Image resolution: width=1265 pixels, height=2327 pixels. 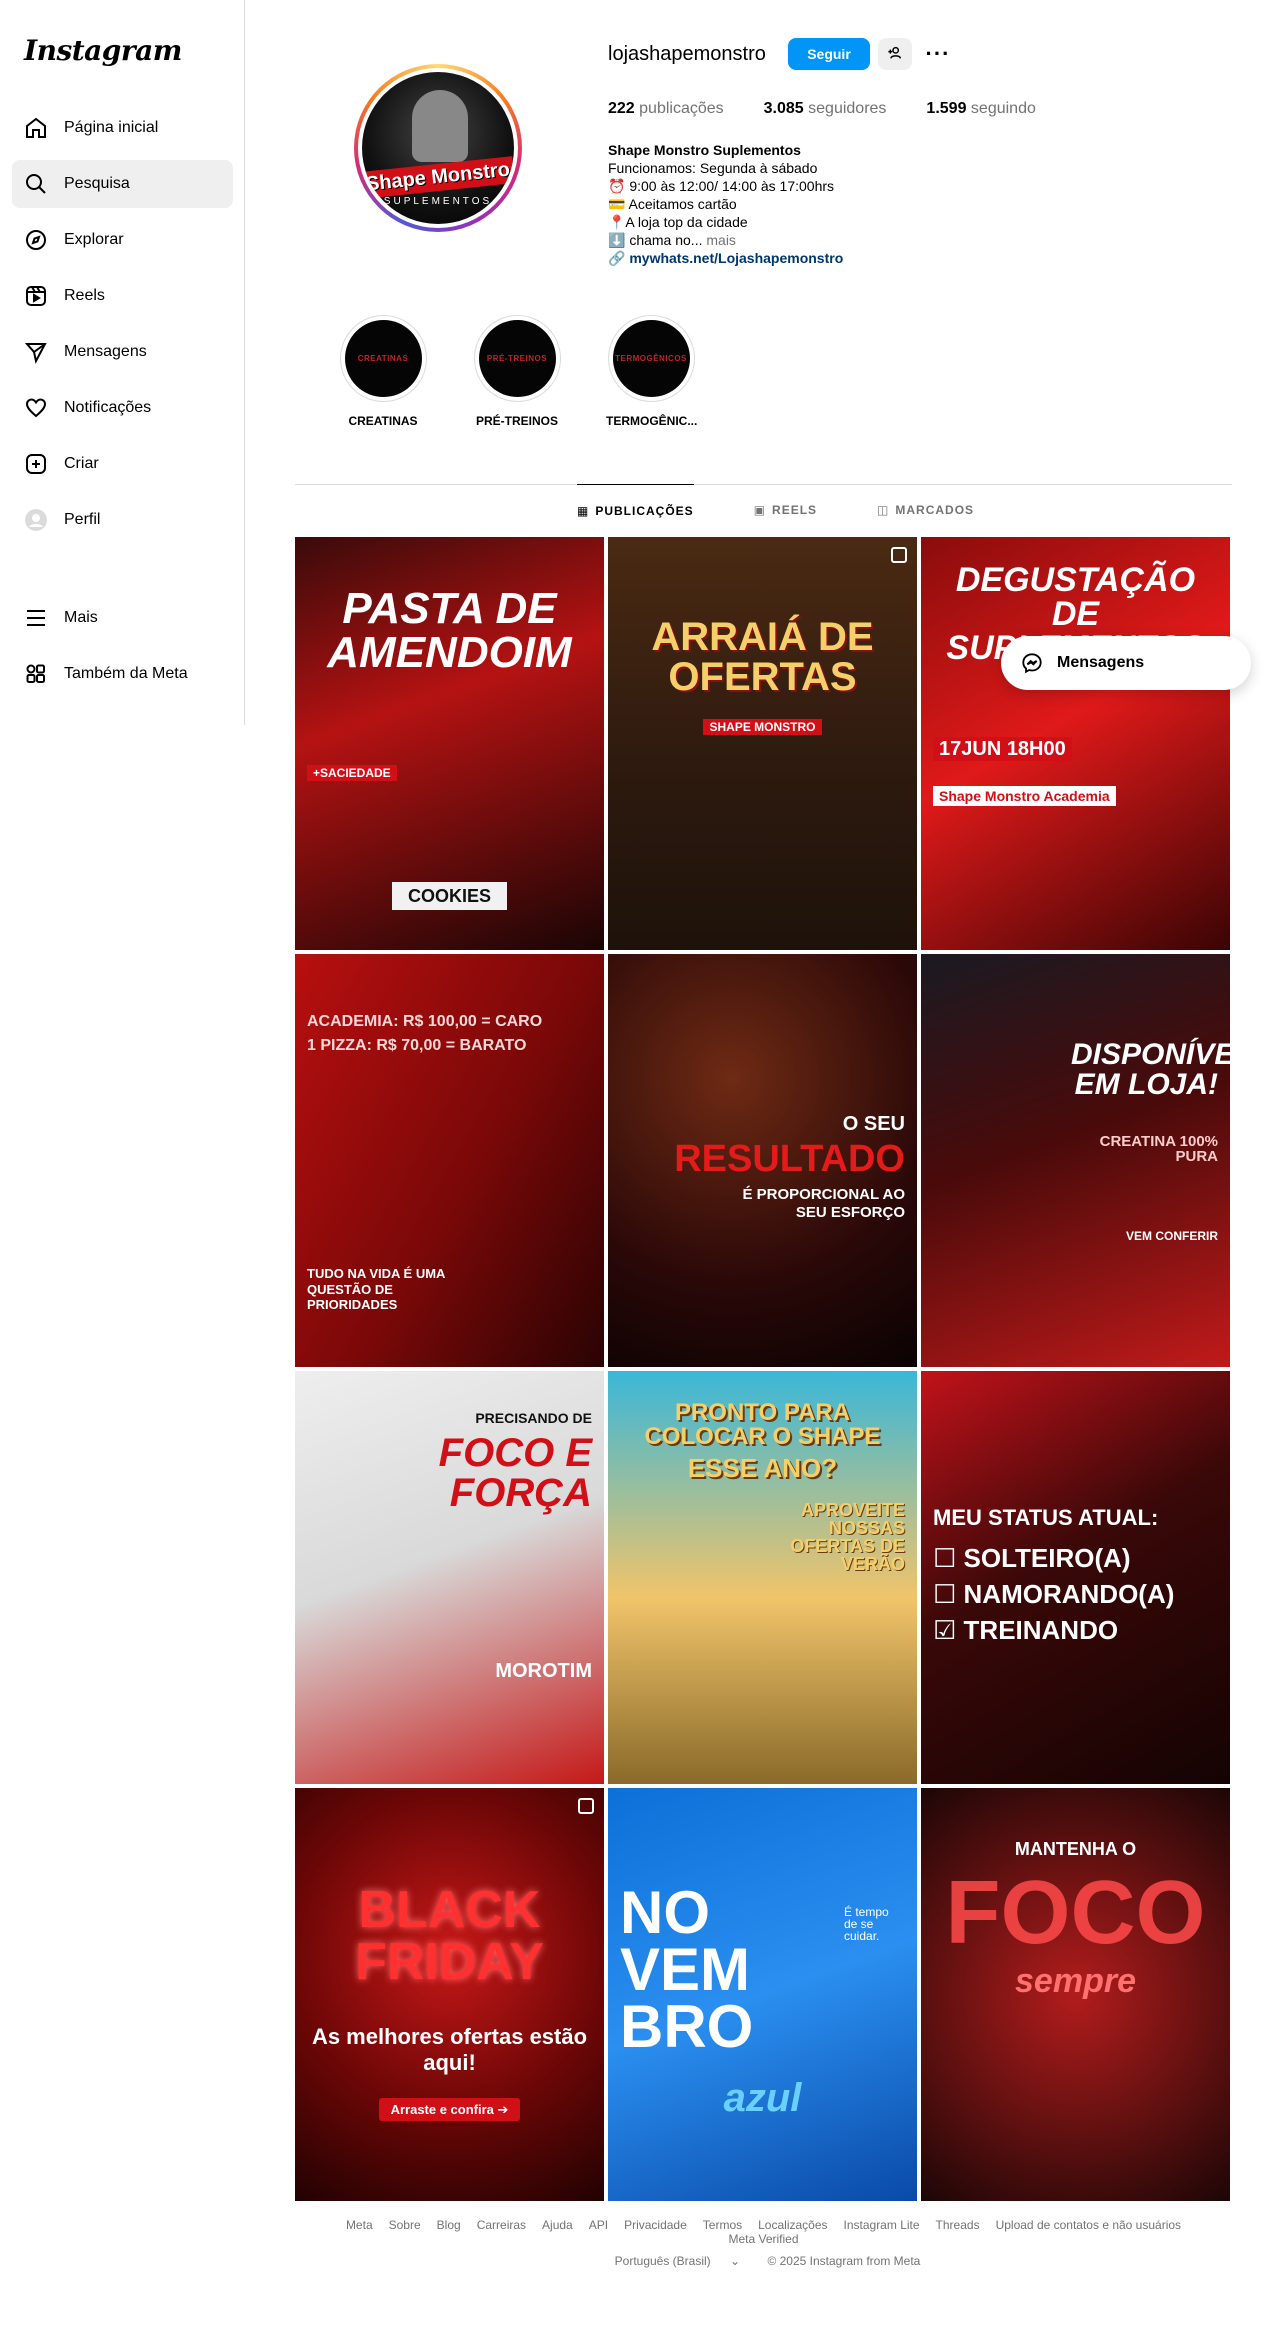 I want to click on profile-avatar: Shape Monstro SUPLEMENTOS, so click(x=438, y=148).